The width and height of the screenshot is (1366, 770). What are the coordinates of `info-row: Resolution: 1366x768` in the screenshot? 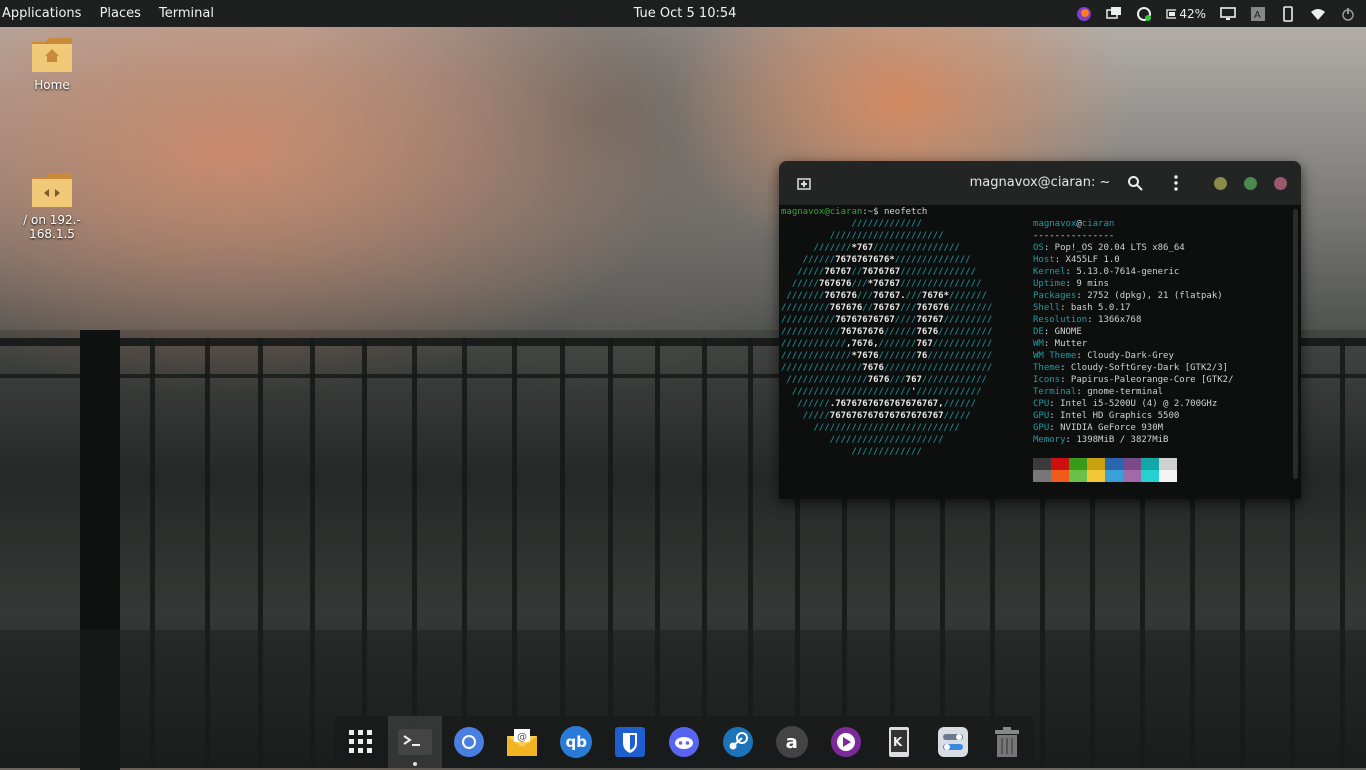 It's located at (1087, 320).